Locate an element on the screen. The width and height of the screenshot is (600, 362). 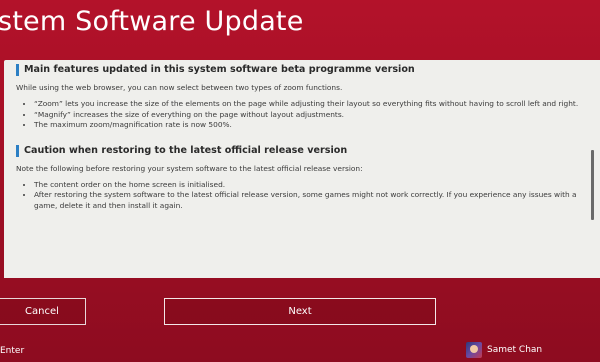
user-profile: Samet Chan is located at coordinates (504, 350).